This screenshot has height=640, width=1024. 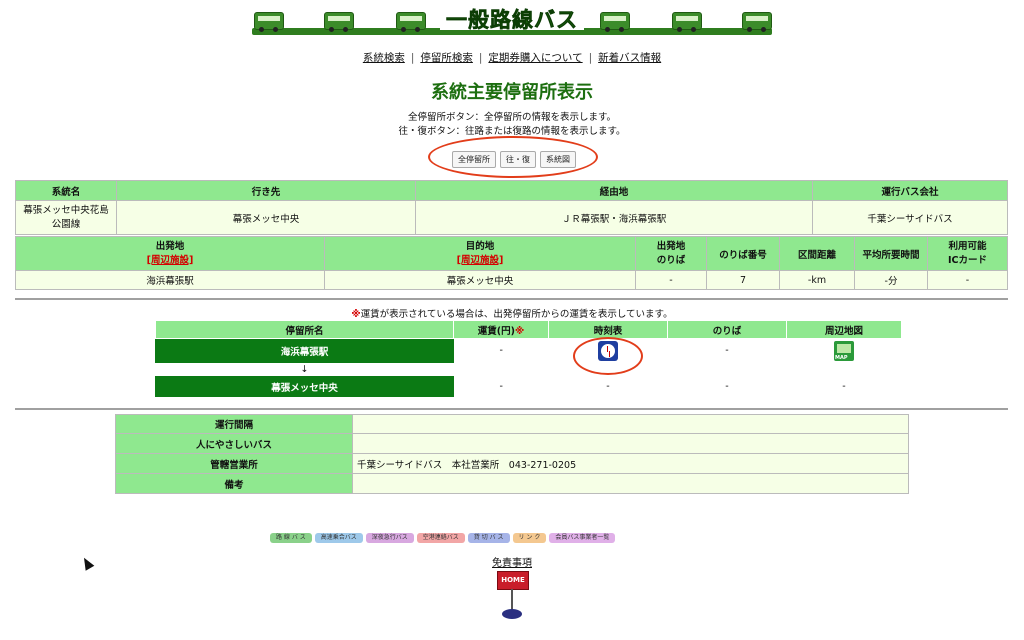 I want to click on origin-facilities-link: [周辺施設], so click(x=170, y=261).